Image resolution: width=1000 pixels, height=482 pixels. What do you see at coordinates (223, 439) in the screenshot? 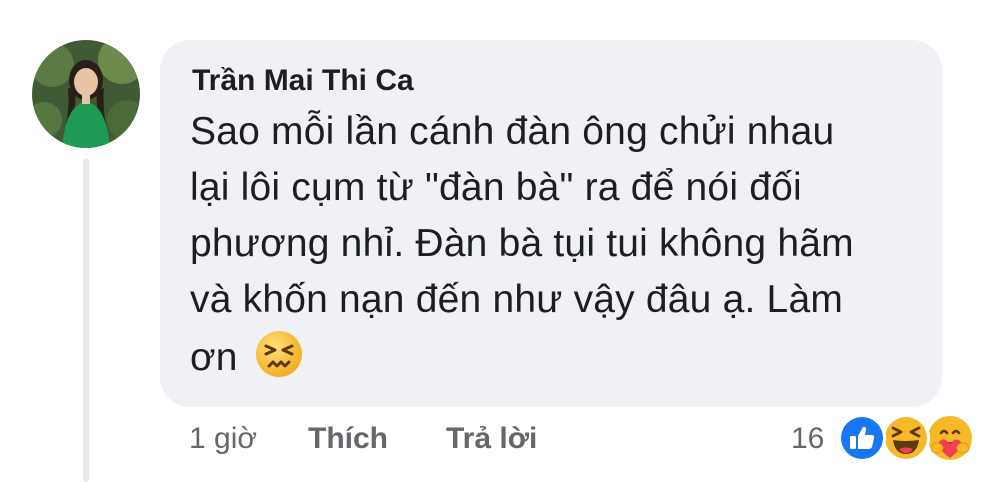
I see `comment-timestamp: 1 giờ` at bounding box center [223, 439].